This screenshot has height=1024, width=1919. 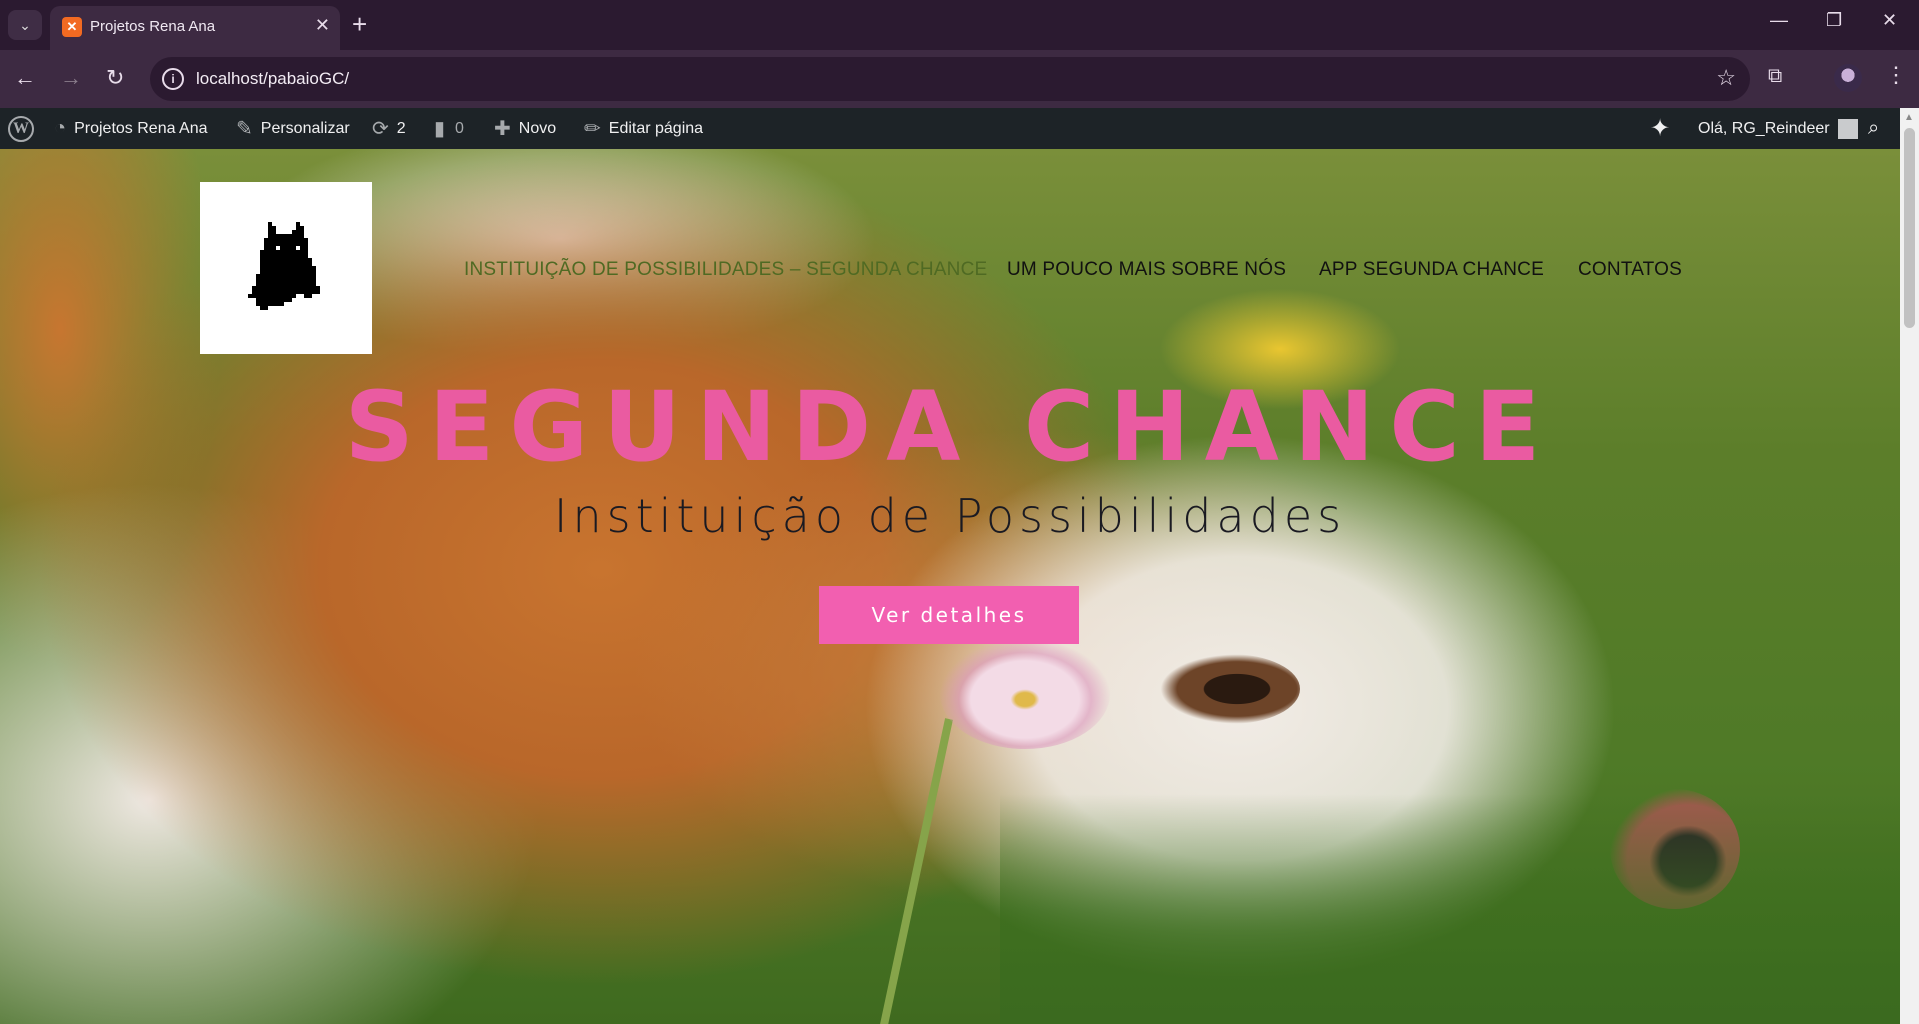 What do you see at coordinates (1896, 75) in the screenshot?
I see `browser-menu-icon: ⋮` at bounding box center [1896, 75].